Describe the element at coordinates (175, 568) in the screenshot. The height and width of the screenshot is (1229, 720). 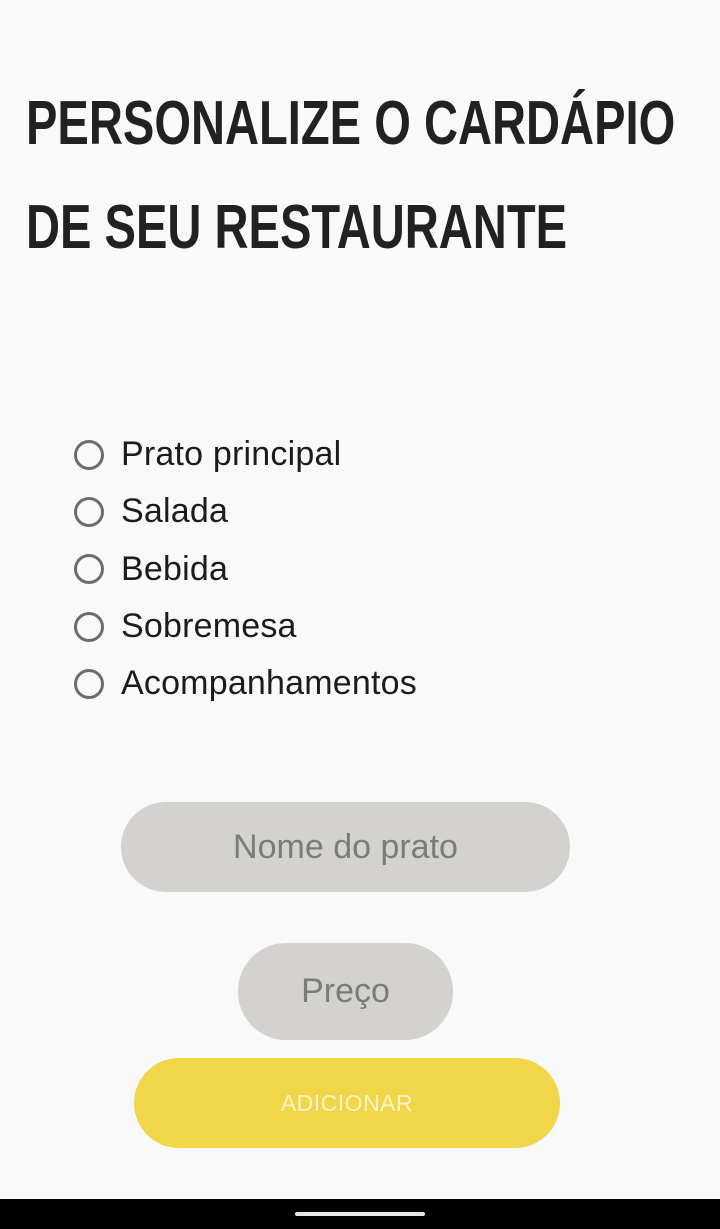
I see `radio-label: Bebida` at that location.